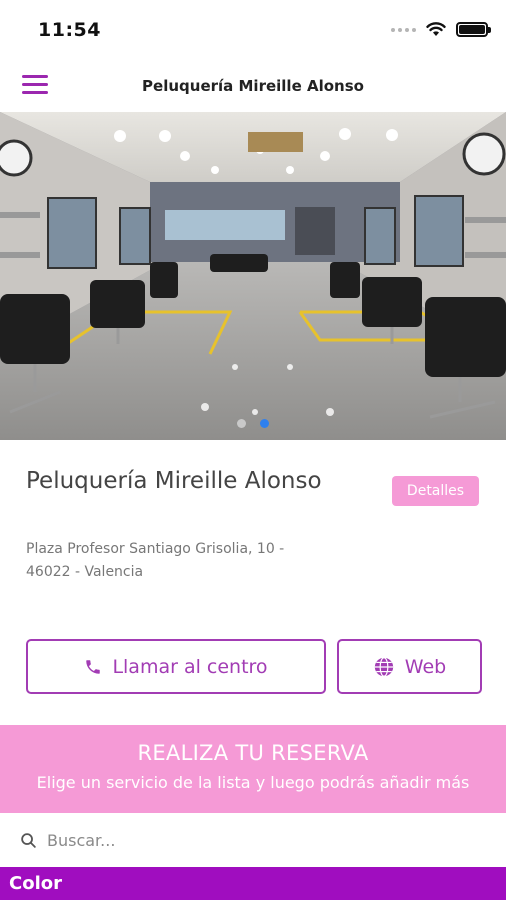  I want to click on status-icons, so click(441, 29).